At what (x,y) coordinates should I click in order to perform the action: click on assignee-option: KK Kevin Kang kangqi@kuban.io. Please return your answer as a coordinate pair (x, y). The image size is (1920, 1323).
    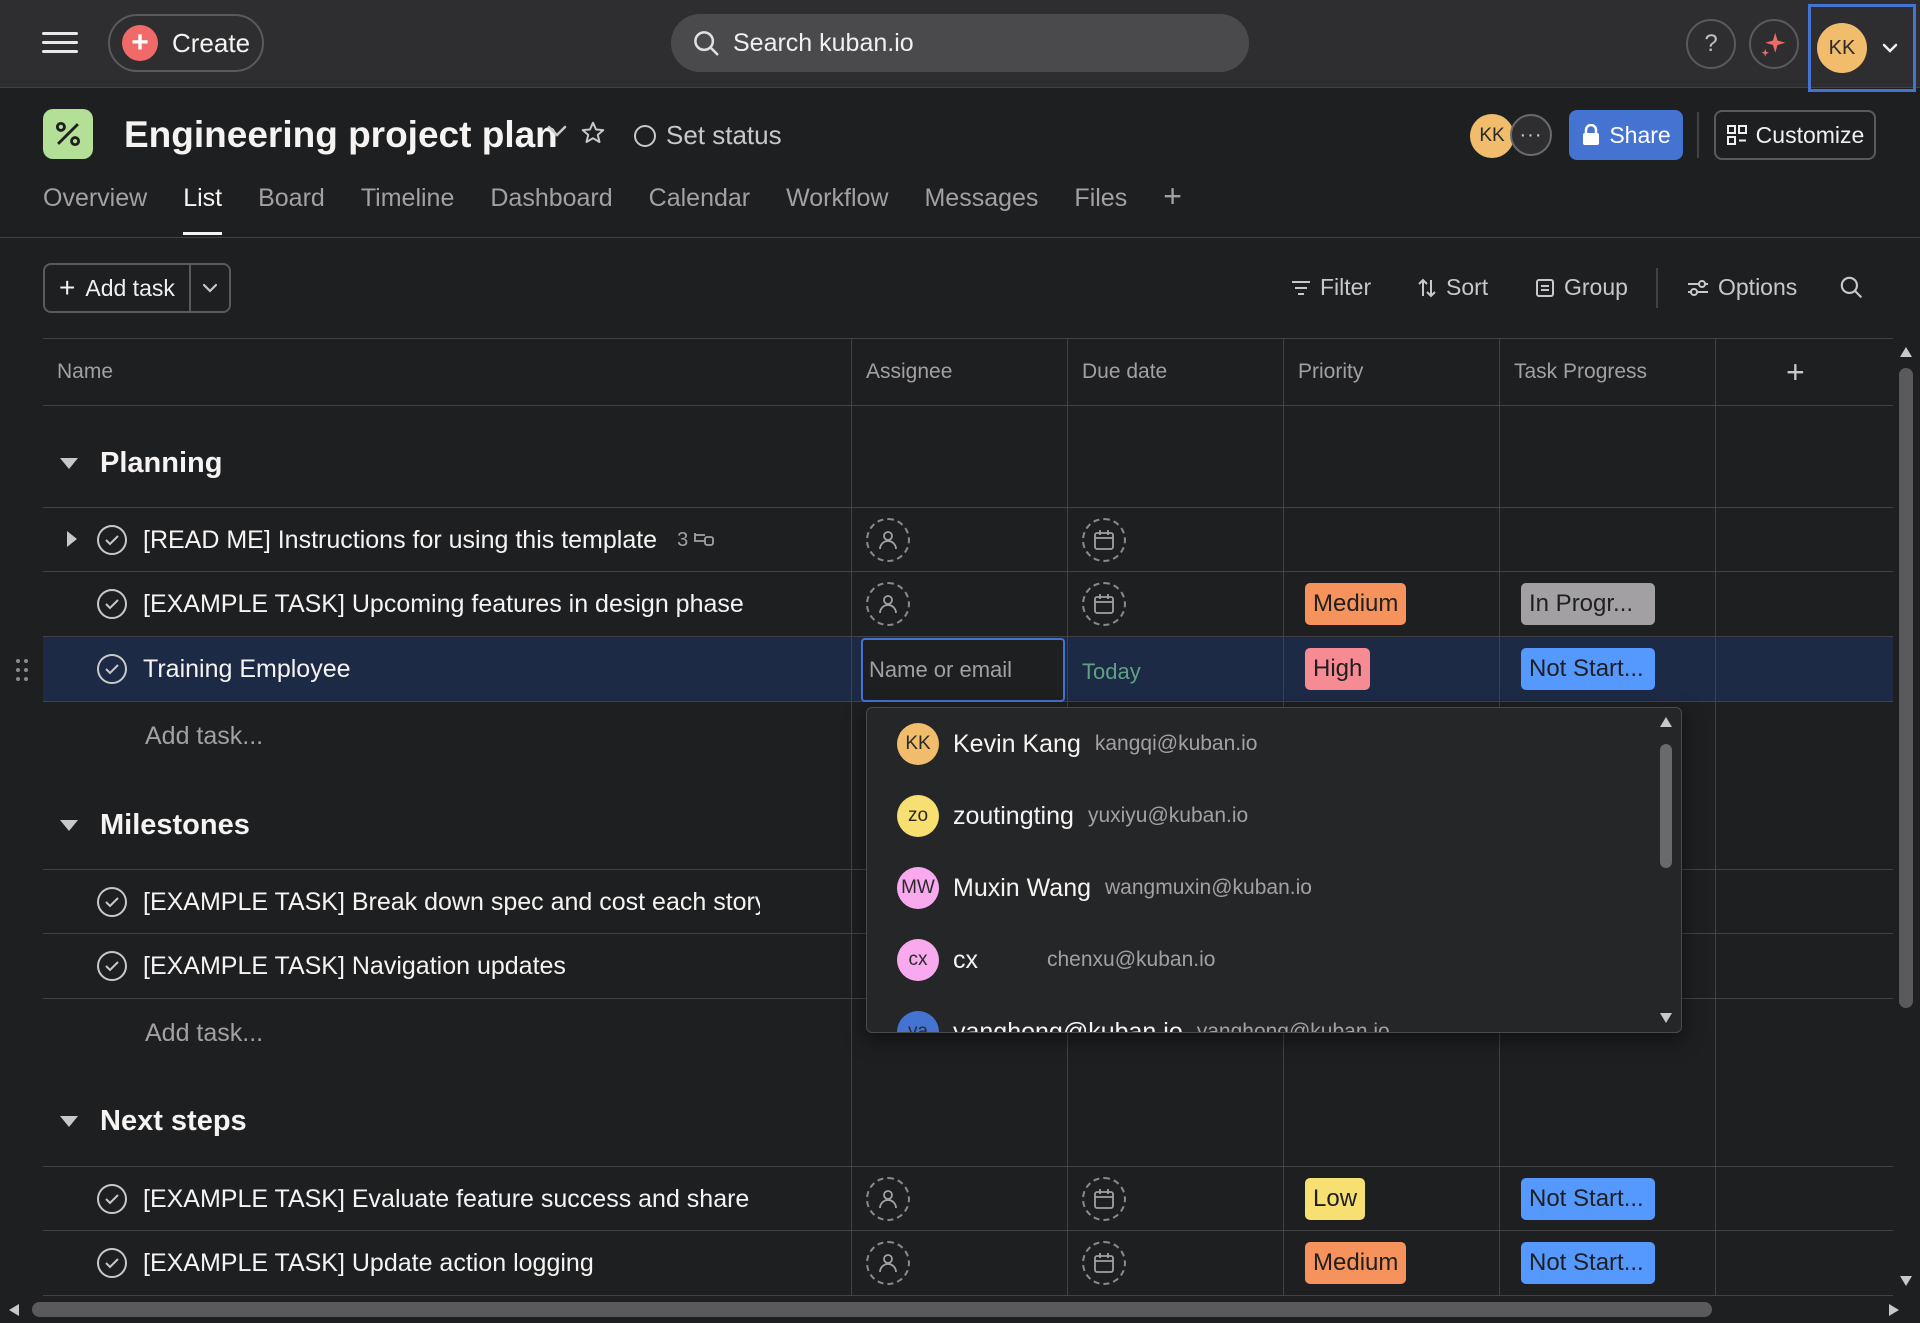
    Looking at the image, I should click on (1257, 744).